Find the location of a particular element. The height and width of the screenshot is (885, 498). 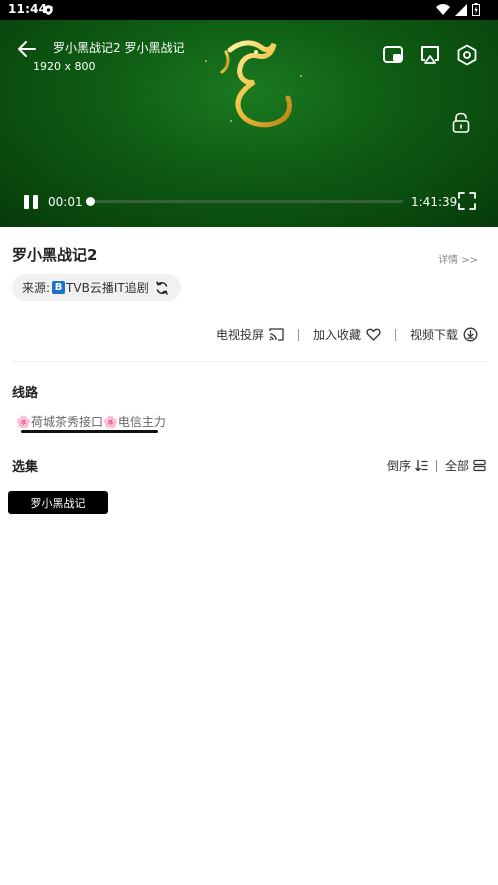

shield-icon is located at coordinates (48, 10).